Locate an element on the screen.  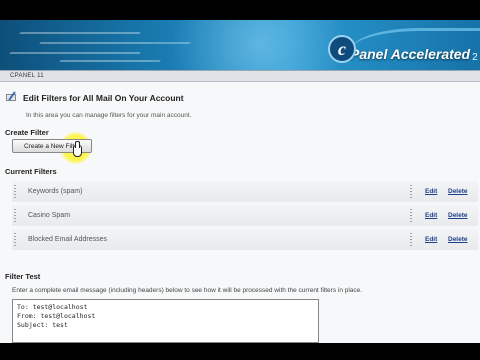
create-filter-heading: Create Filter is located at coordinates (27, 132).